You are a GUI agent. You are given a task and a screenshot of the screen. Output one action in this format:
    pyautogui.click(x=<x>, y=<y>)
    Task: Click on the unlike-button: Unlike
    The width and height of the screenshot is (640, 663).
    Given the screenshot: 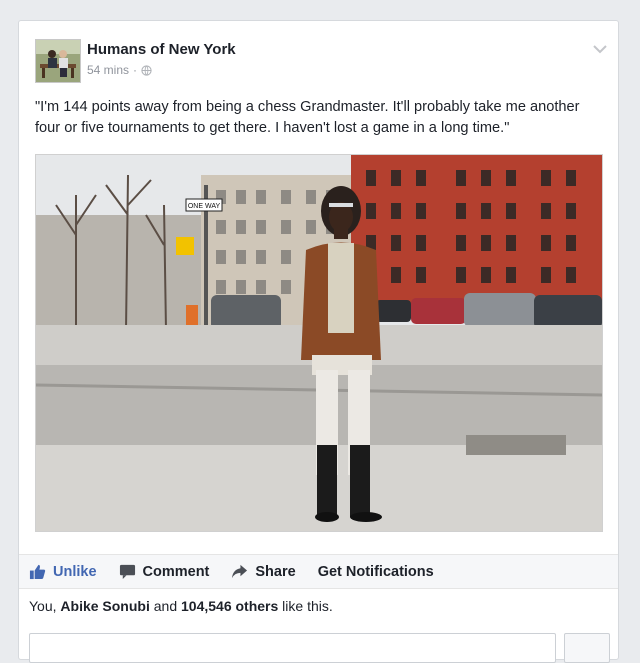 What is the action you would take?
    pyautogui.click(x=63, y=571)
    